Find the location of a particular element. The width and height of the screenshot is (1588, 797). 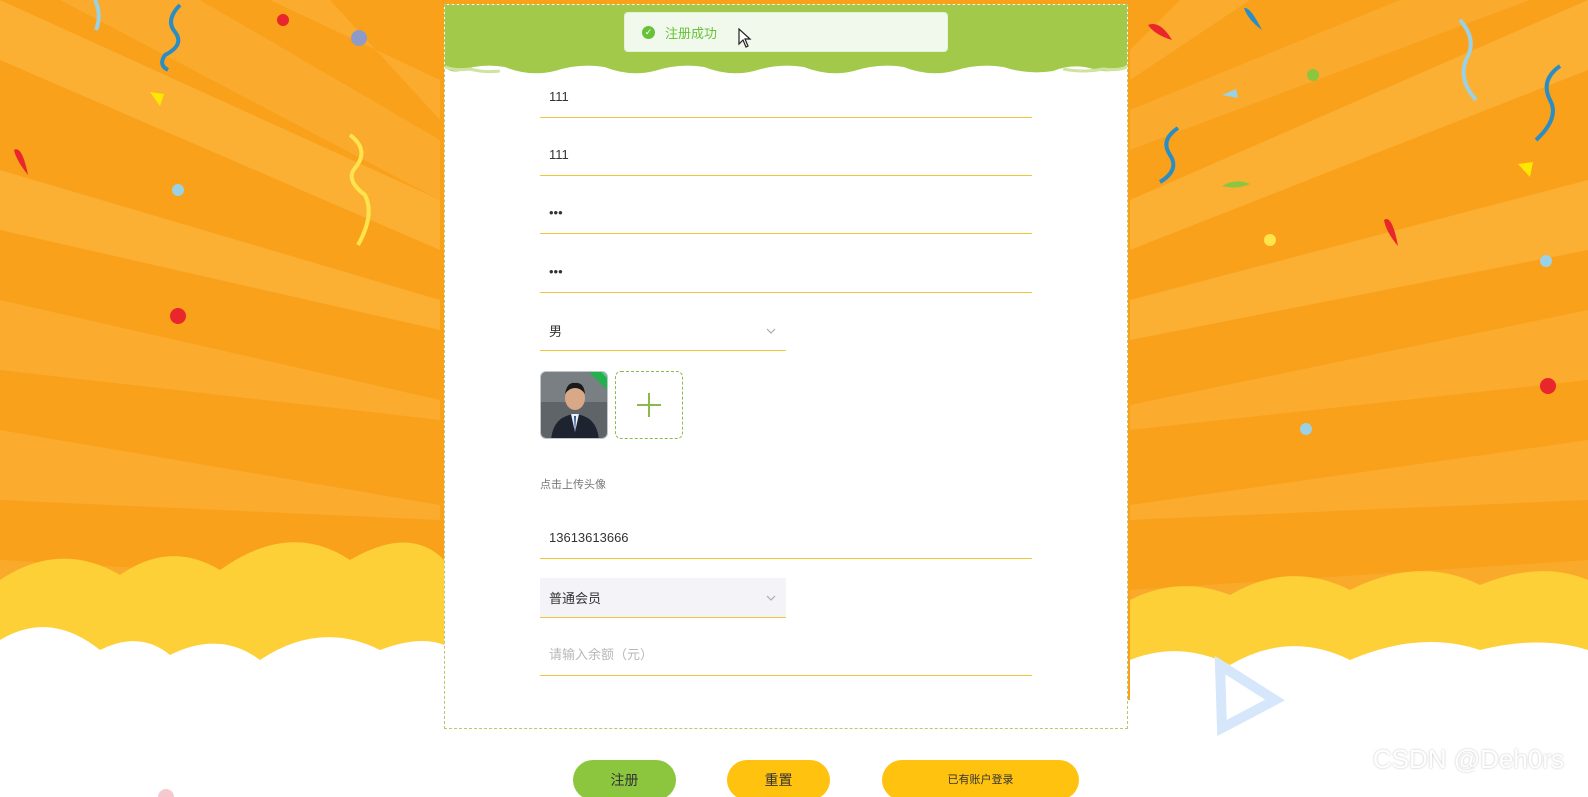

username-input is located at coordinates (786, 97).